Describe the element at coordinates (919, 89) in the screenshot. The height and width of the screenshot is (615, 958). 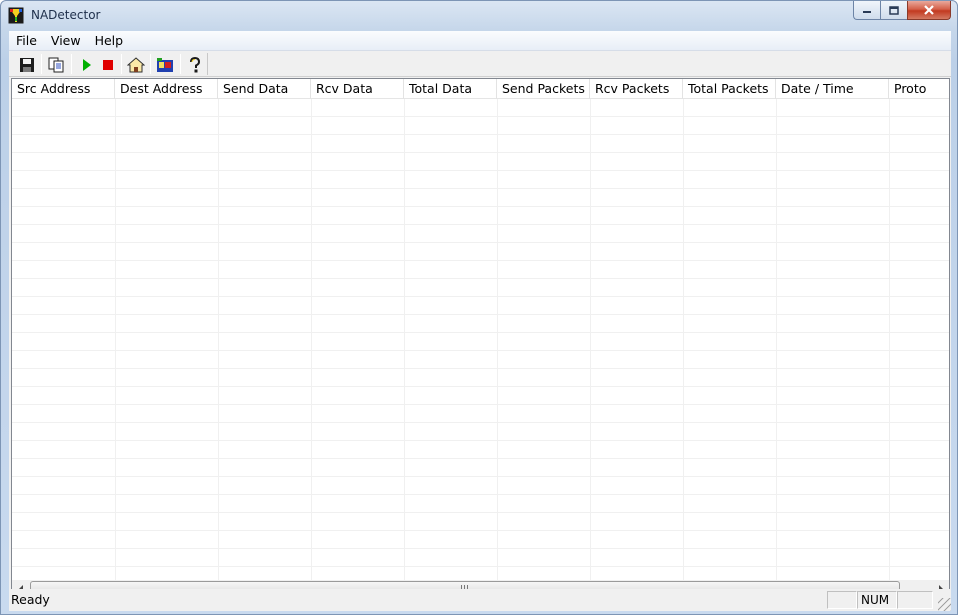
I see `column-header-proto: Proto` at that location.